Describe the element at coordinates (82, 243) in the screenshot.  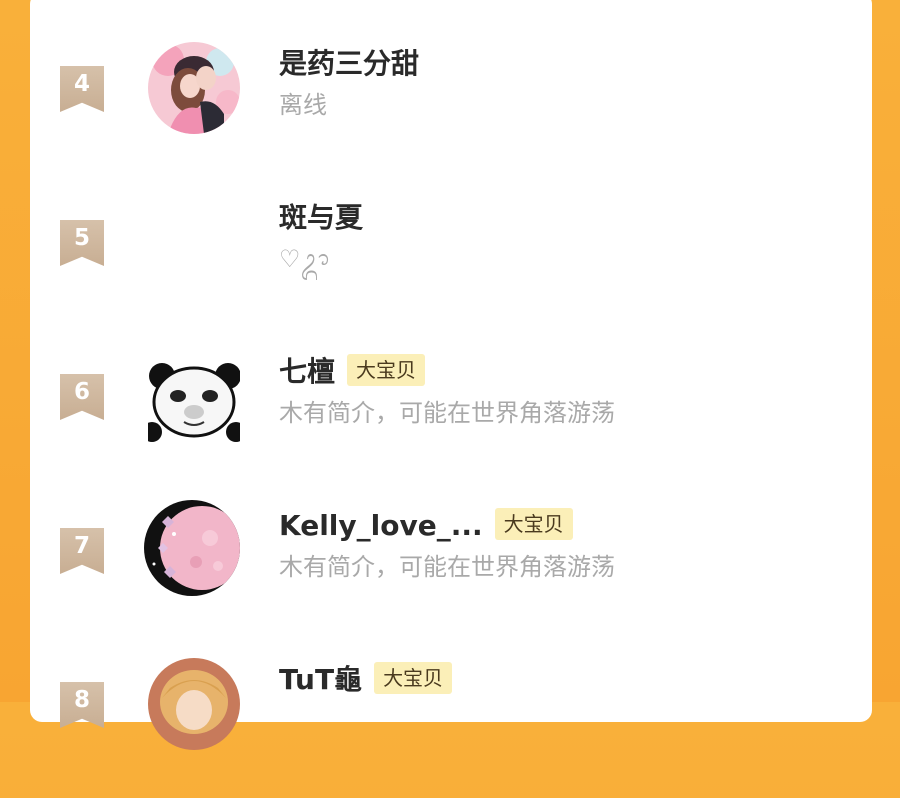
I see `rank-badge: 5` at that location.